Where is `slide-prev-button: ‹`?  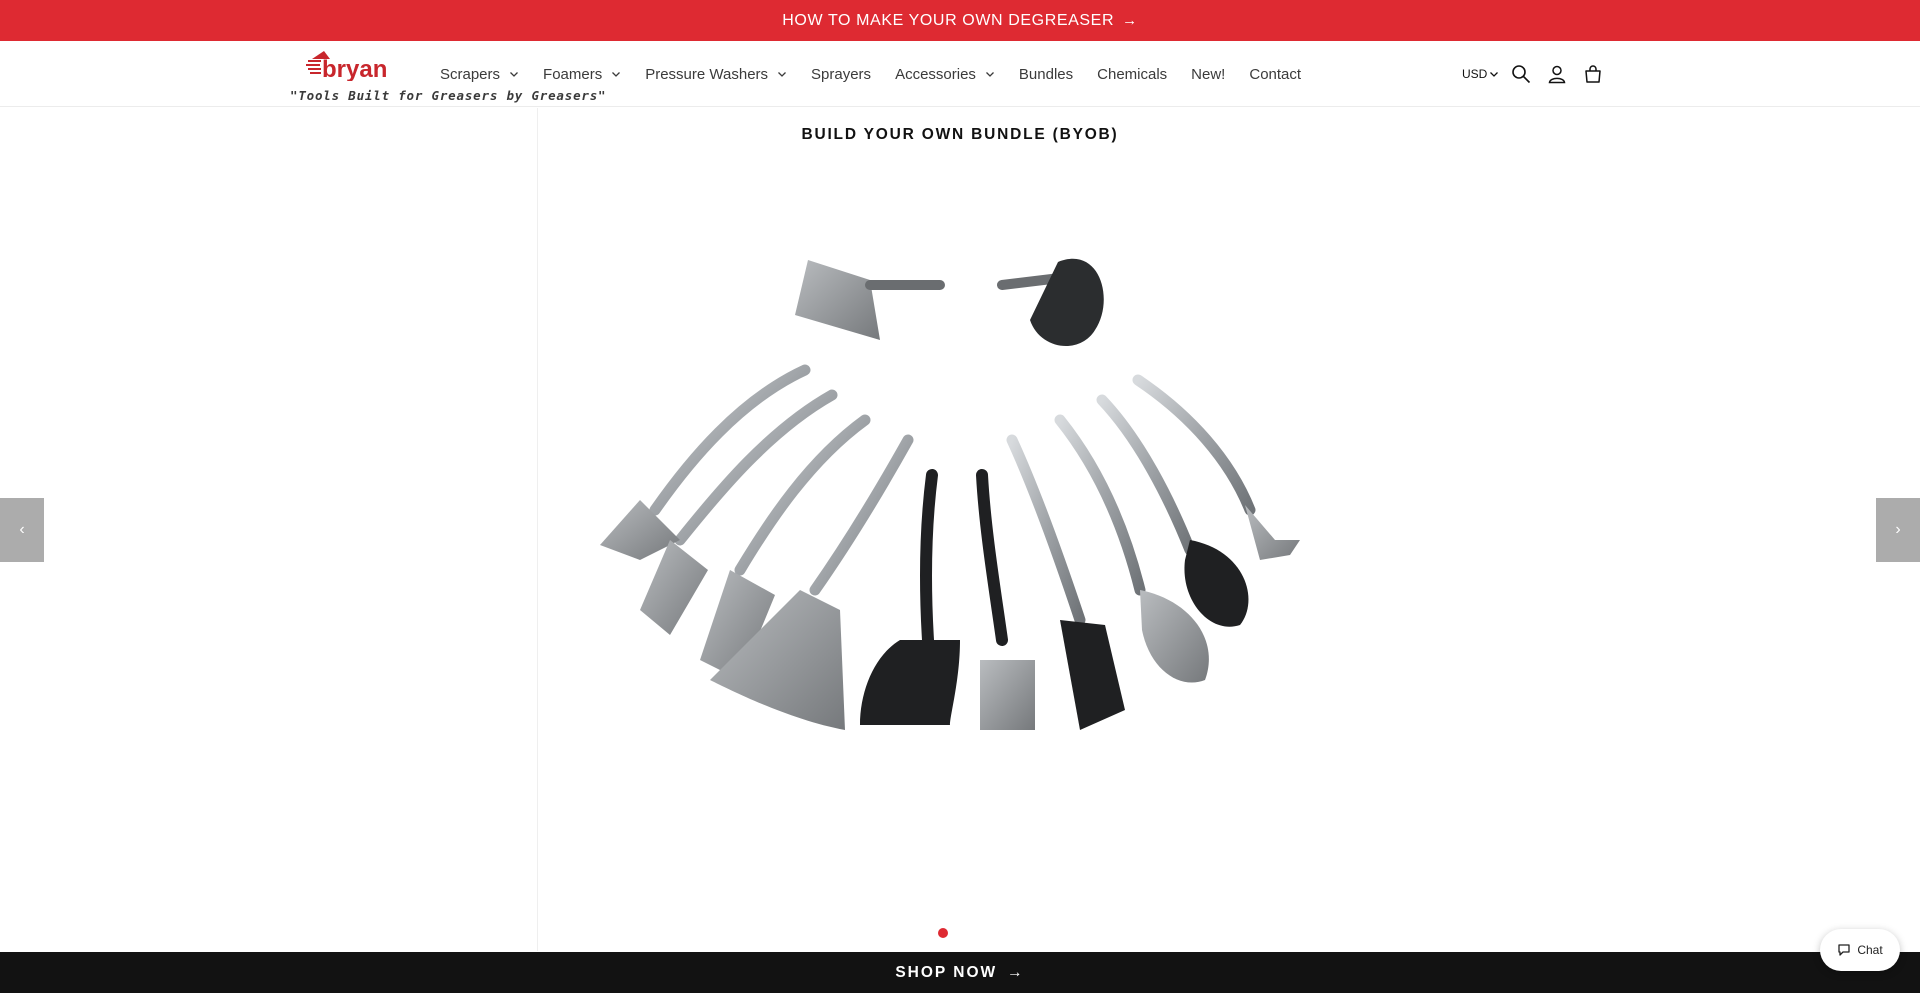 slide-prev-button: ‹ is located at coordinates (22, 530).